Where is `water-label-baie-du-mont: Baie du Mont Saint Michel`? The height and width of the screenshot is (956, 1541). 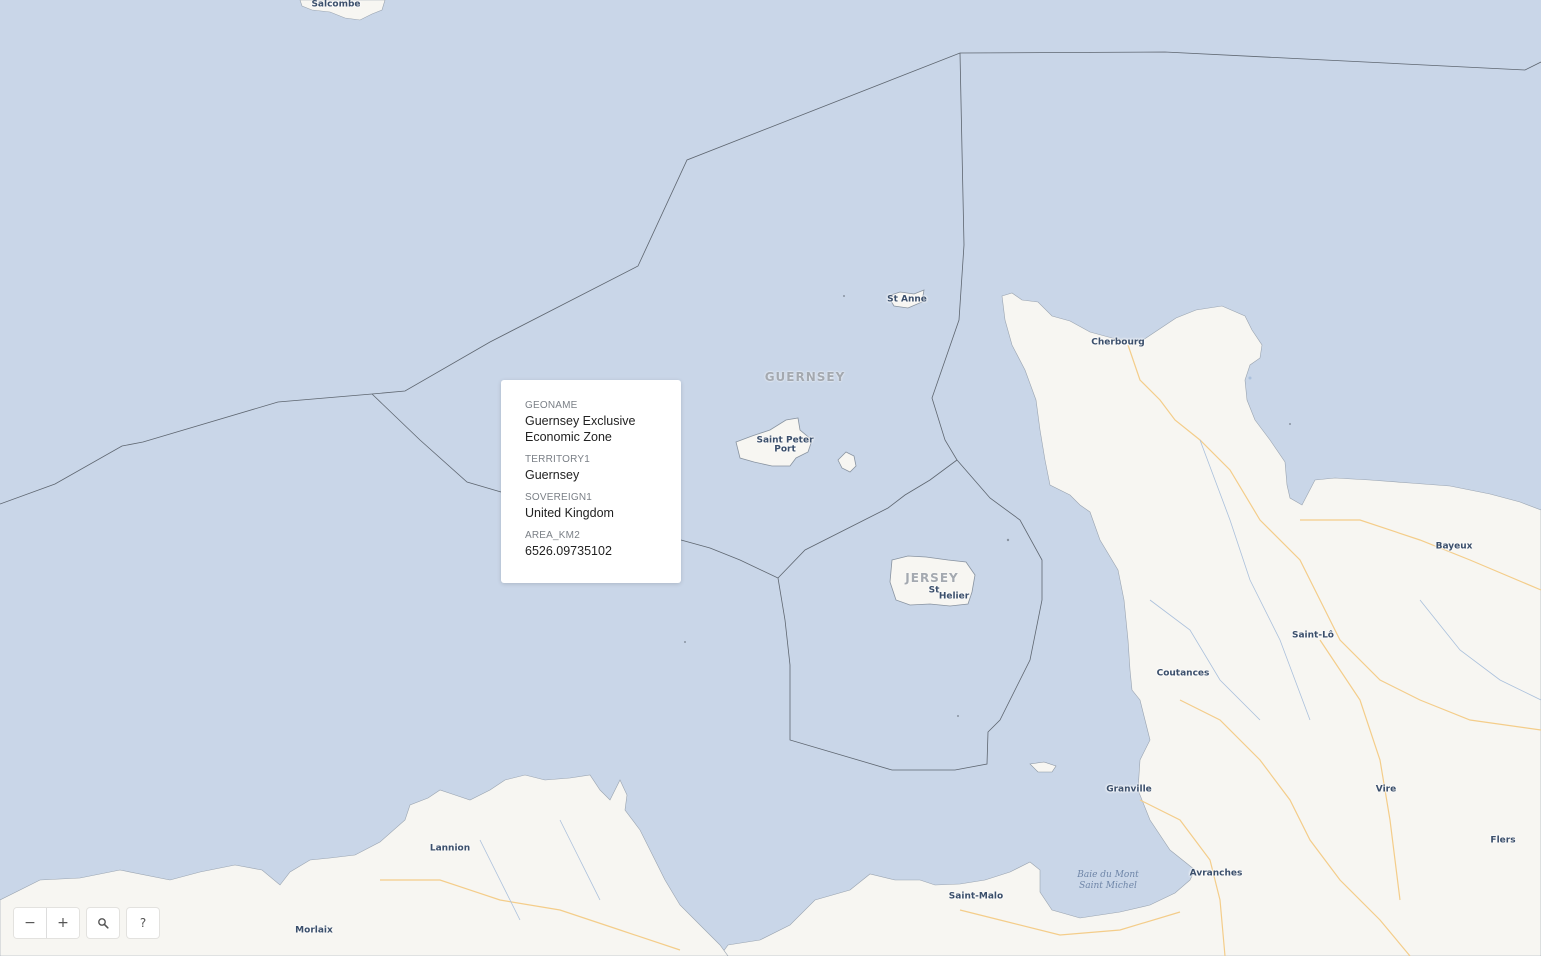
water-label-baie-du-mont: Baie du Mont Saint Michel is located at coordinates (1108, 881).